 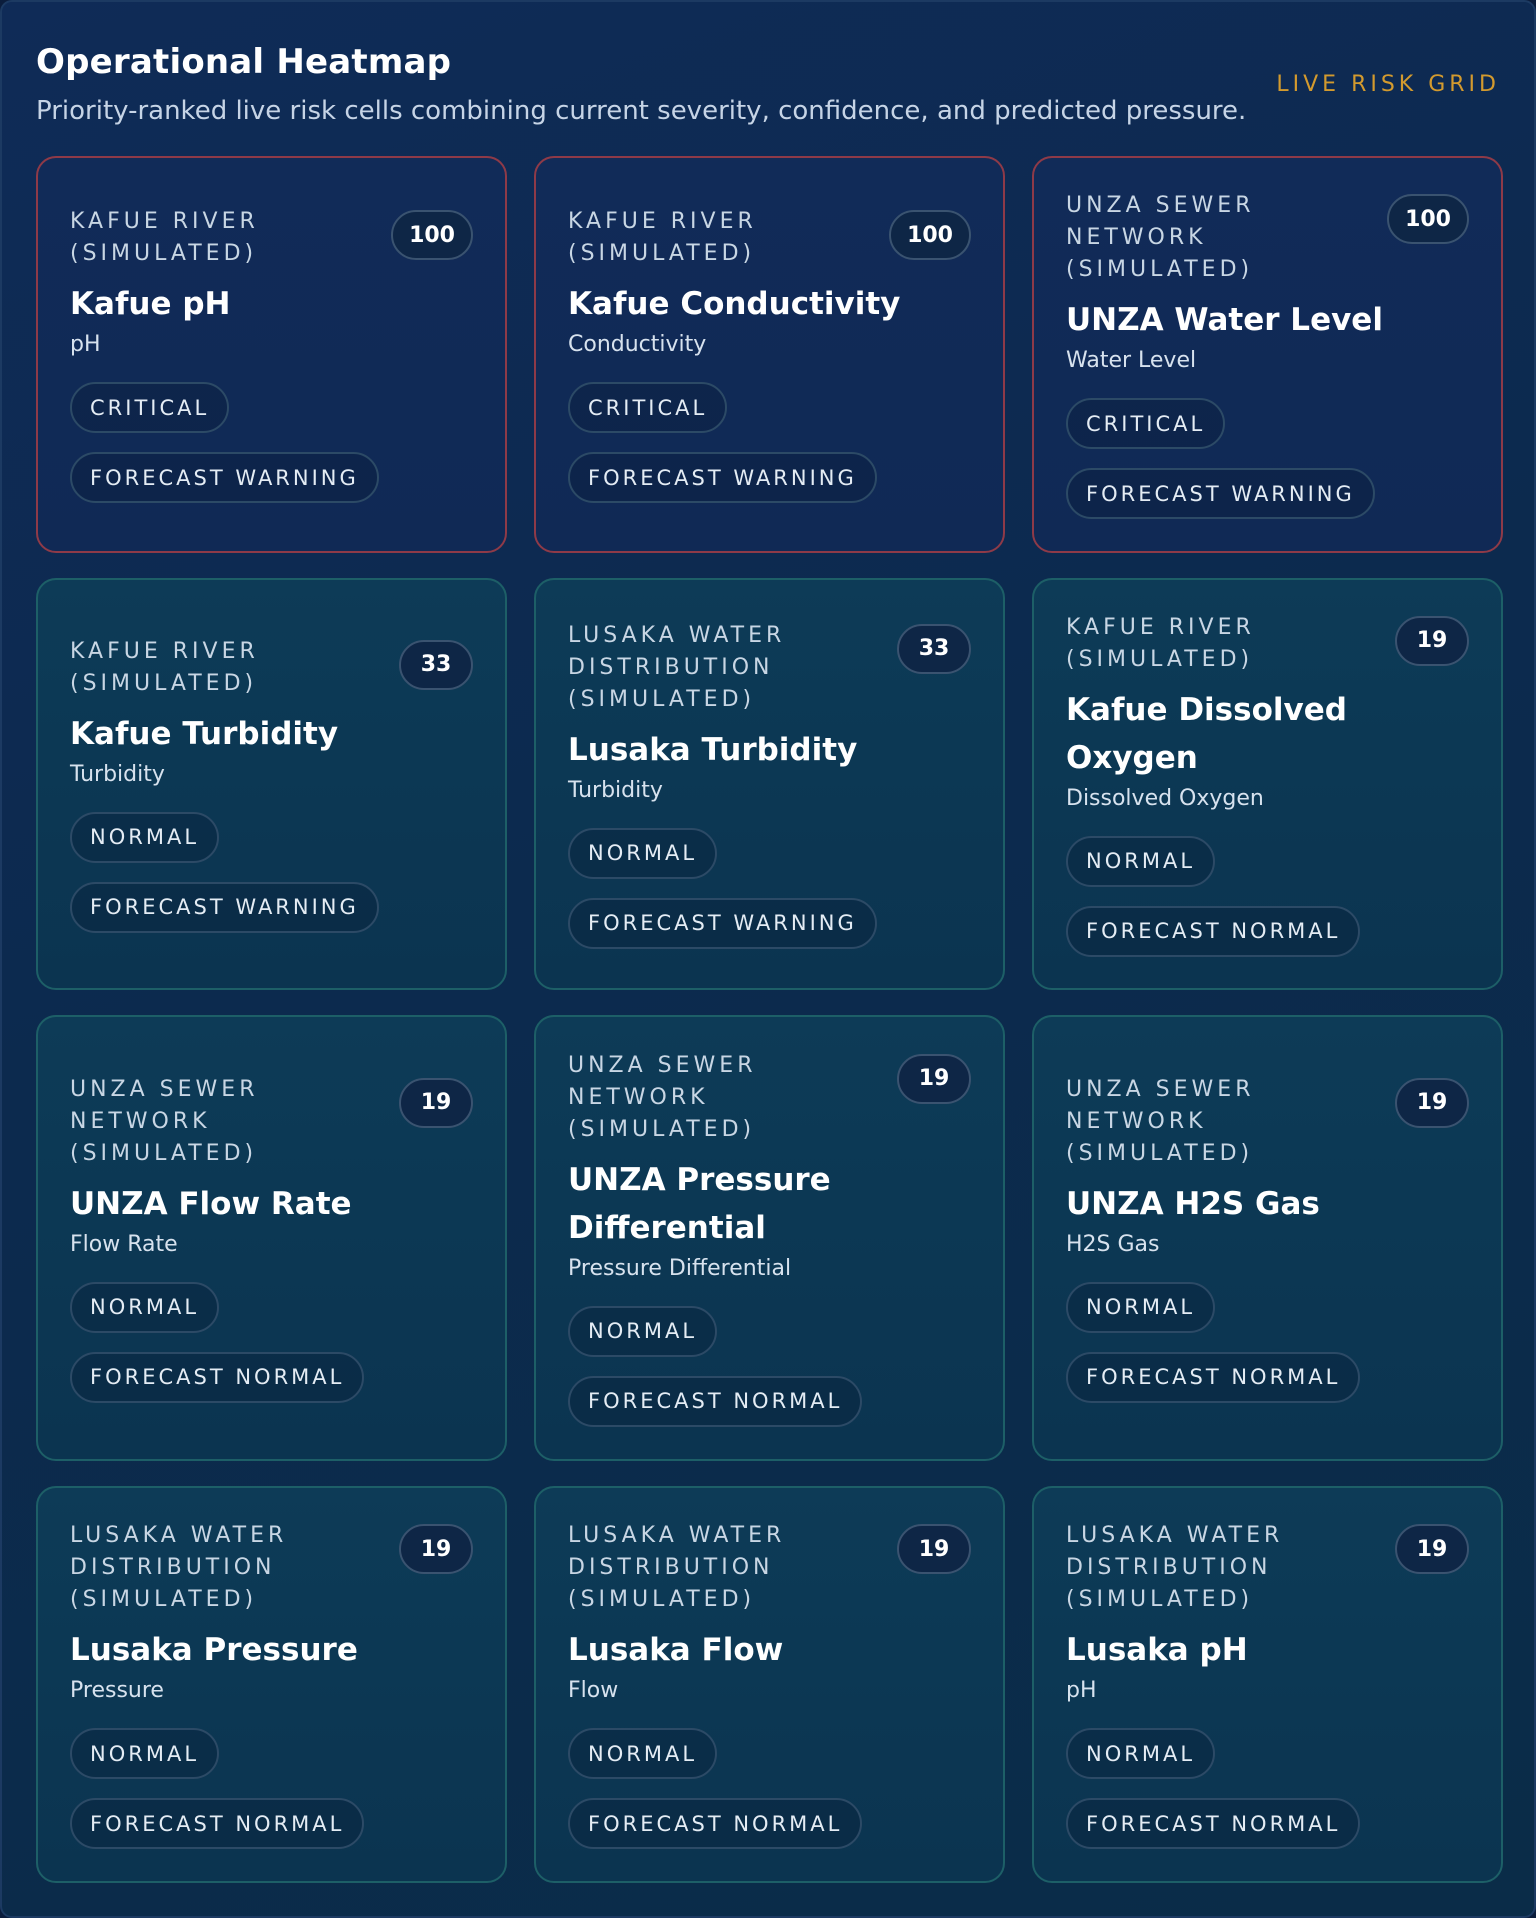 I want to click on card-title: Kafue Dissolved Oxygen, so click(x=1206, y=733).